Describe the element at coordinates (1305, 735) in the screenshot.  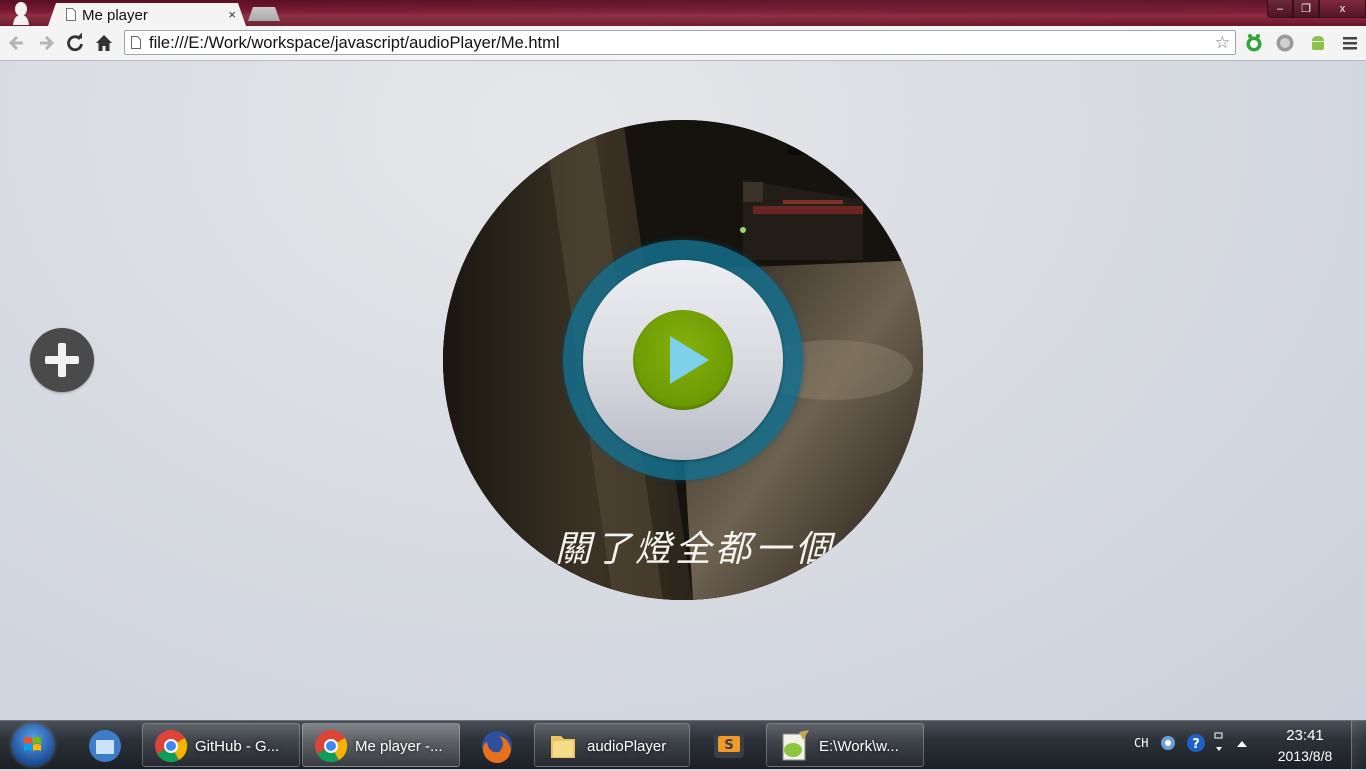
I see `clock-time: 23:41` at that location.